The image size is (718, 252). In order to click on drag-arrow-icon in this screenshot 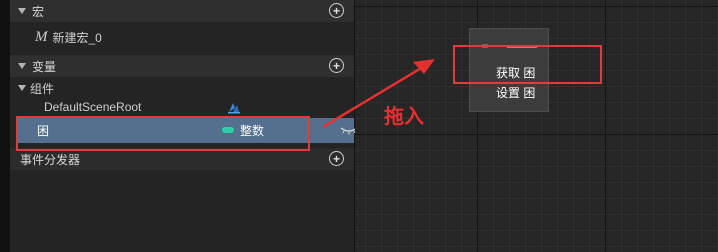, I will do `click(378, 94)`.